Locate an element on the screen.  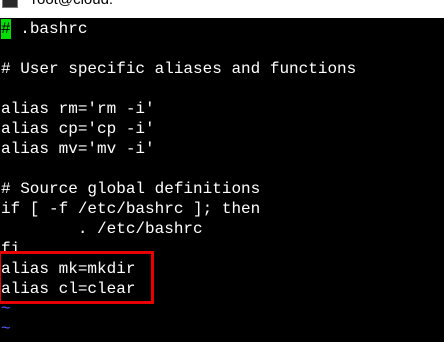
editor-line: # User specific aliases and functions is located at coordinates (178, 69).